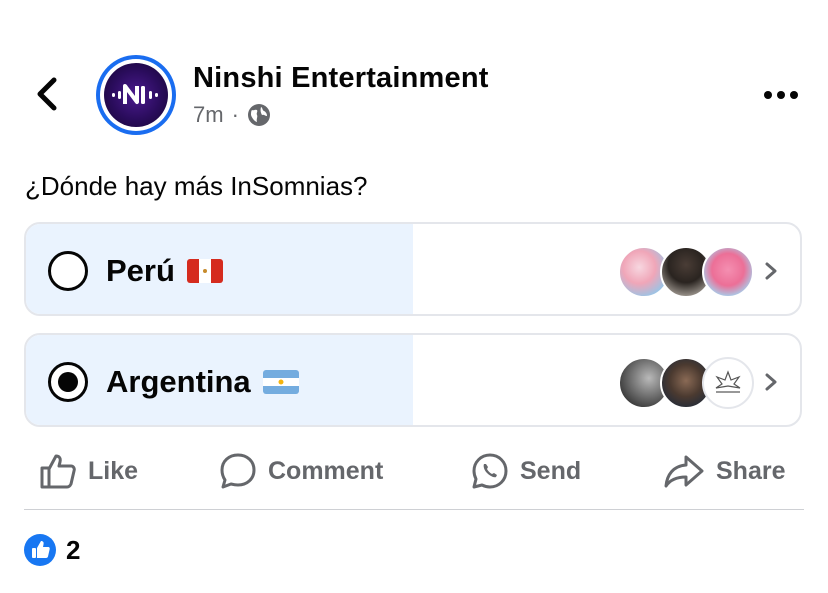 This screenshot has width=828, height=593. What do you see at coordinates (68, 271) in the screenshot?
I see `radio-button` at bounding box center [68, 271].